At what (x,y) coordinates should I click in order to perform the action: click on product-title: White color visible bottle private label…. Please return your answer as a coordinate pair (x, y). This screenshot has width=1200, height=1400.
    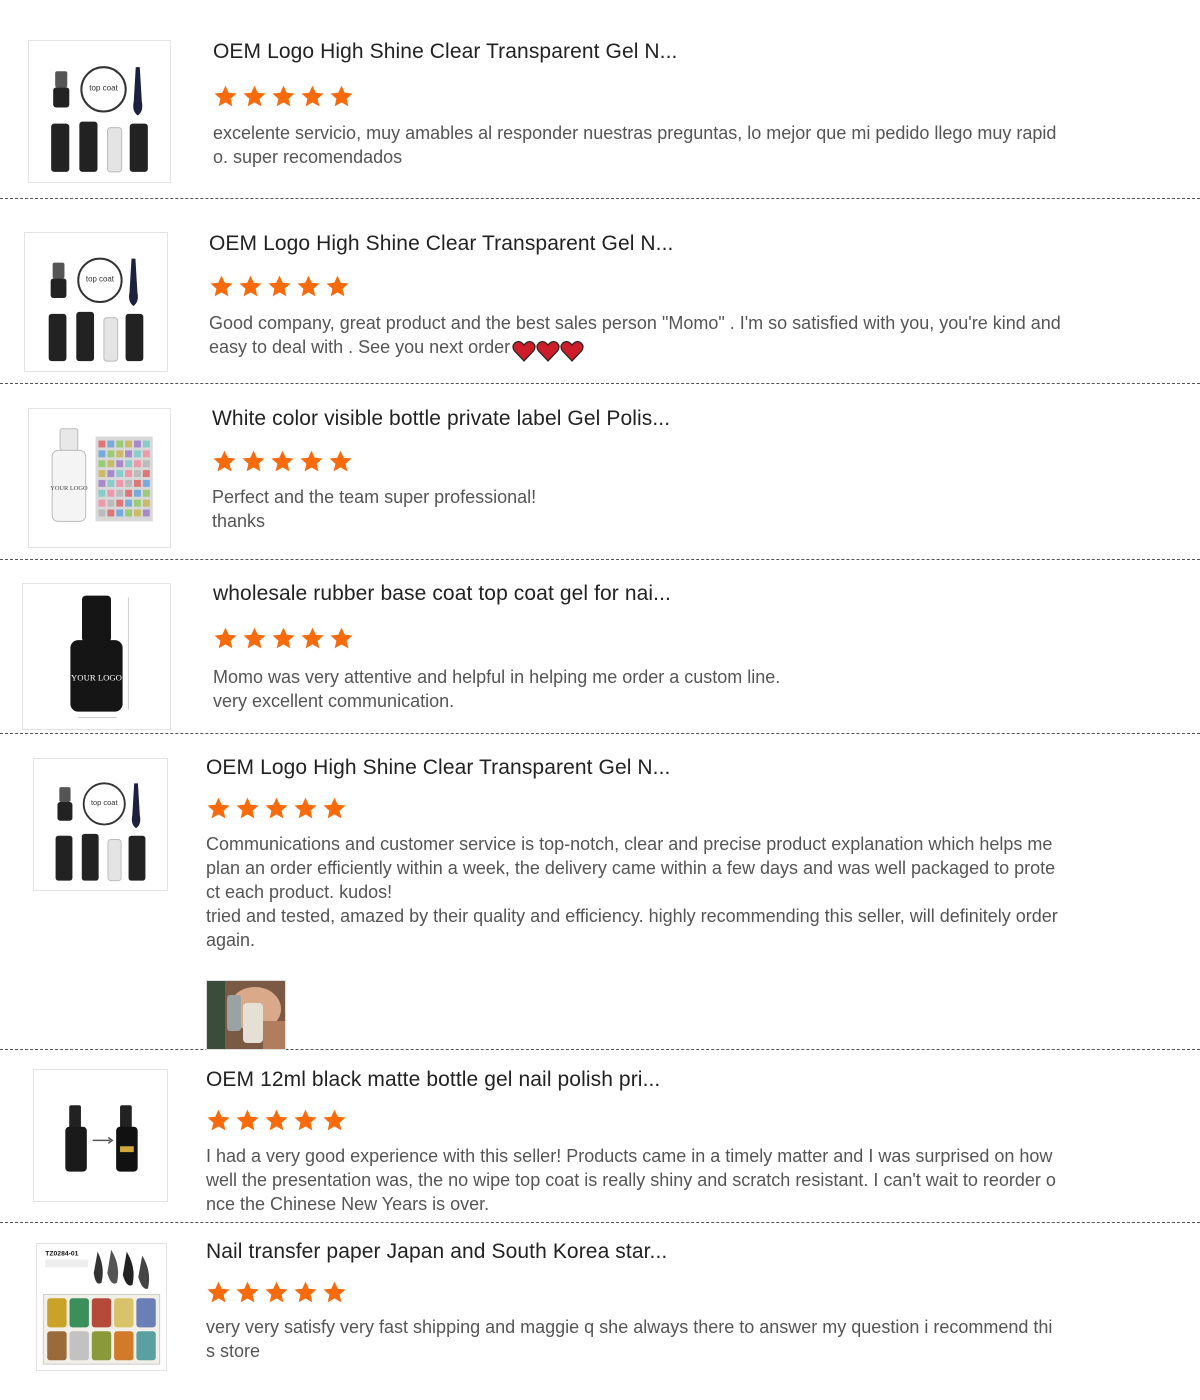
    Looking at the image, I should click on (441, 419).